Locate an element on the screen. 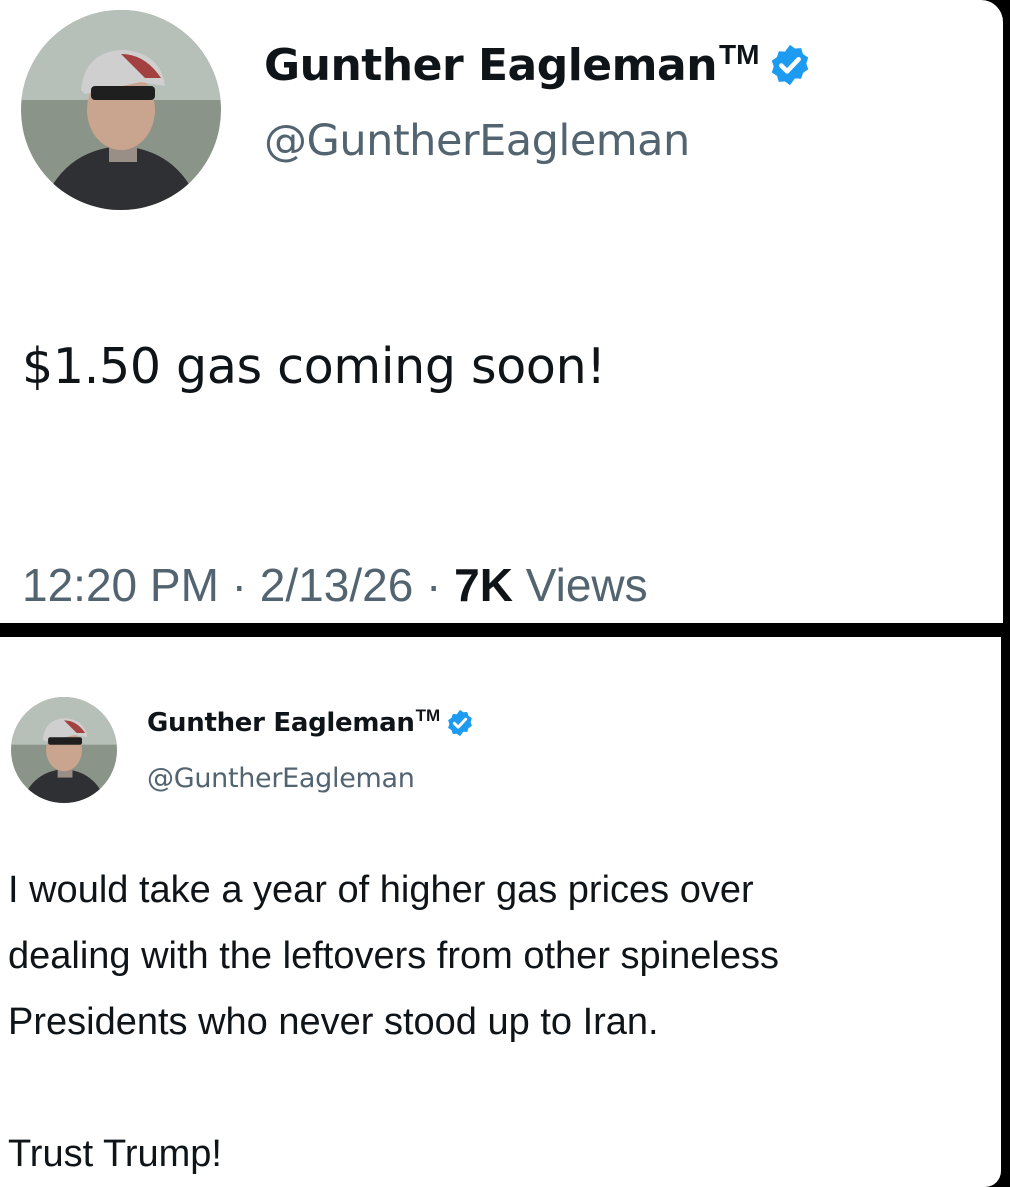 This screenshot has width=1010, height=1187. tweet-time: 12:20 PM is located at coordinates (120, 585).